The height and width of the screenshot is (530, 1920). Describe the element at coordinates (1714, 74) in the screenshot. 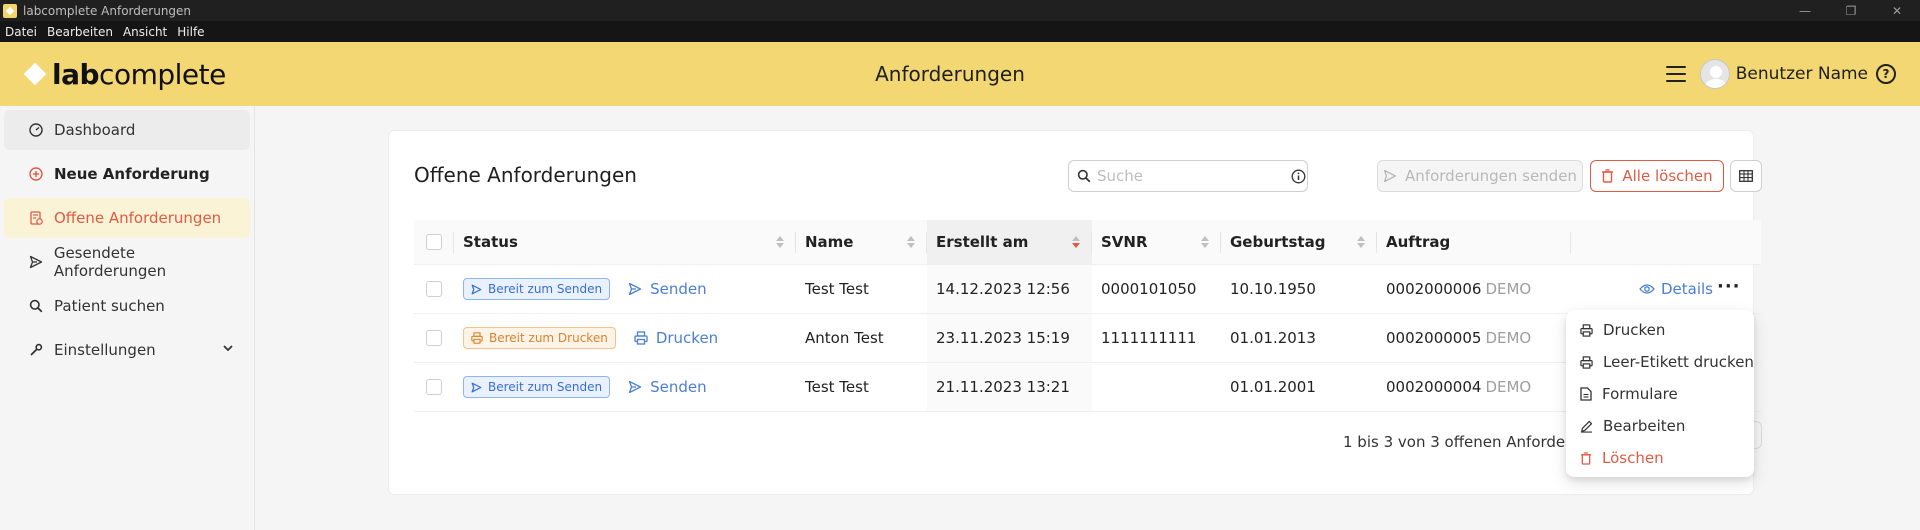

I see `avatar` at that location.